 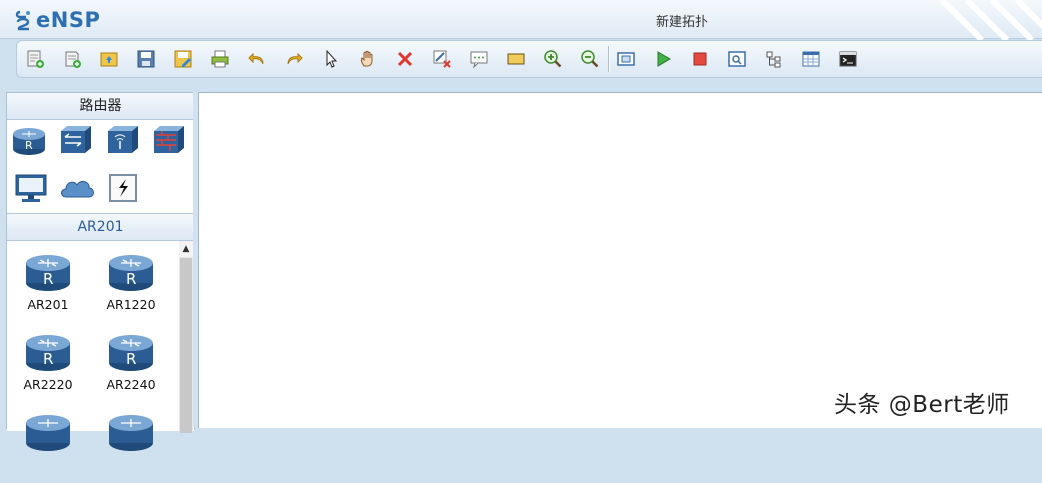 I want to click on device-label: AR2220, so click(x=48, y=384).